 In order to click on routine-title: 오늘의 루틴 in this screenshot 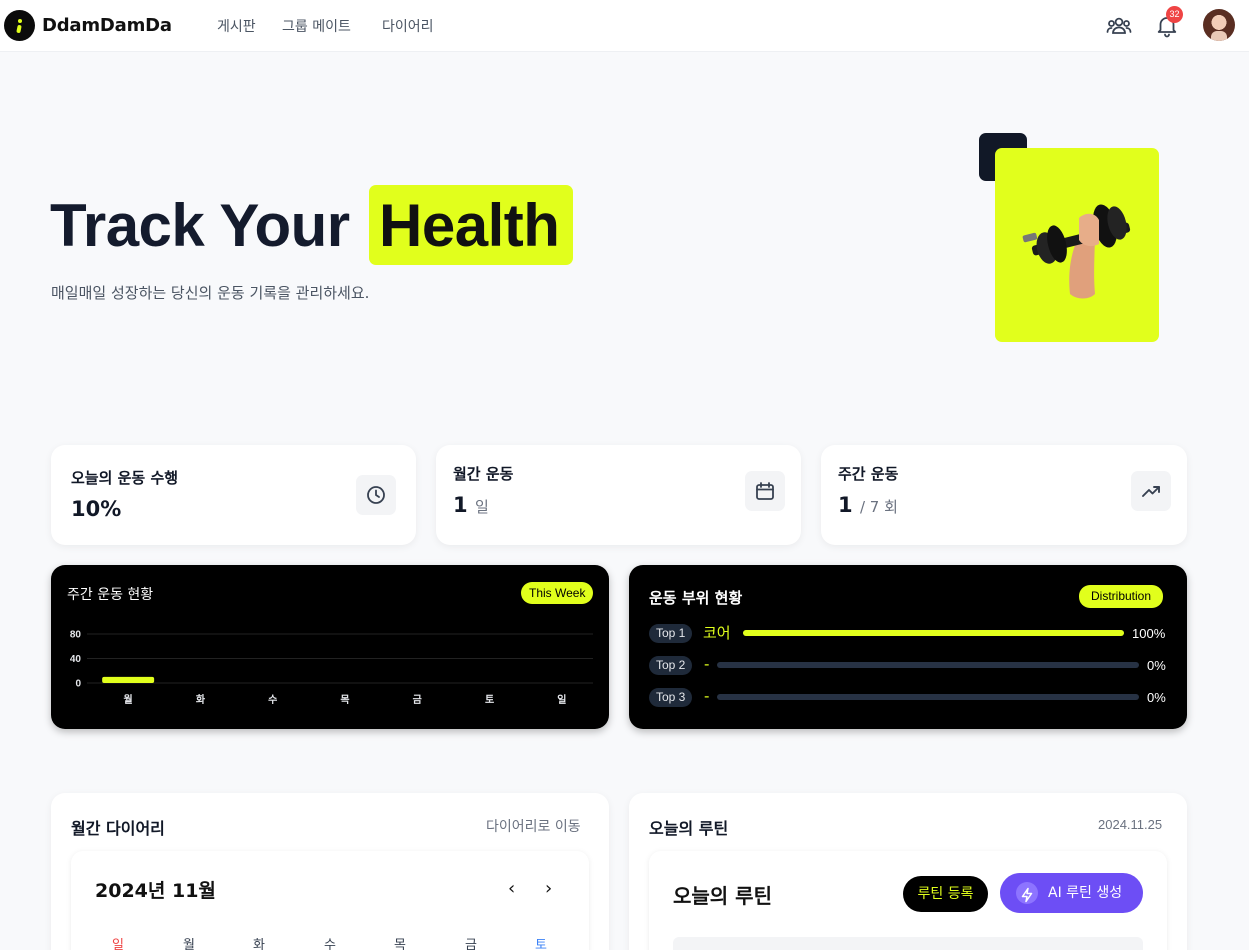, I will do `click(689, 828)`.